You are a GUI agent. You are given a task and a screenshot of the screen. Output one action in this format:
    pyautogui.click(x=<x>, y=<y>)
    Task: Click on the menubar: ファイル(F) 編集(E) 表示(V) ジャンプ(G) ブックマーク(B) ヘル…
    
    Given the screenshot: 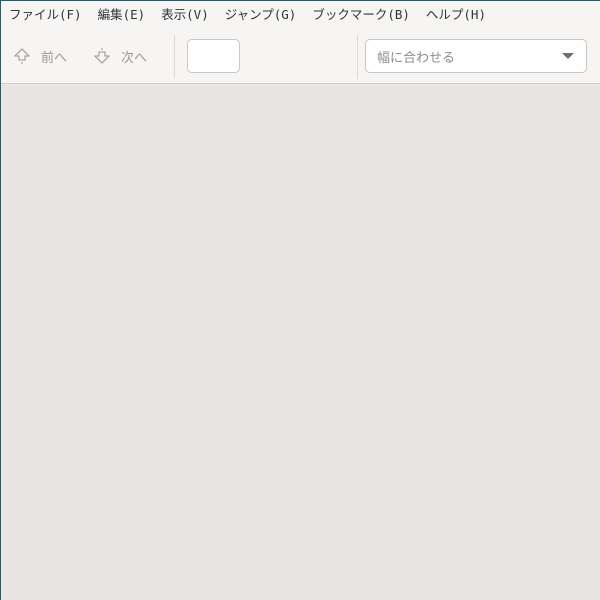 What is the action you would take?
    pyautogui.click(x=300, y=15)
    